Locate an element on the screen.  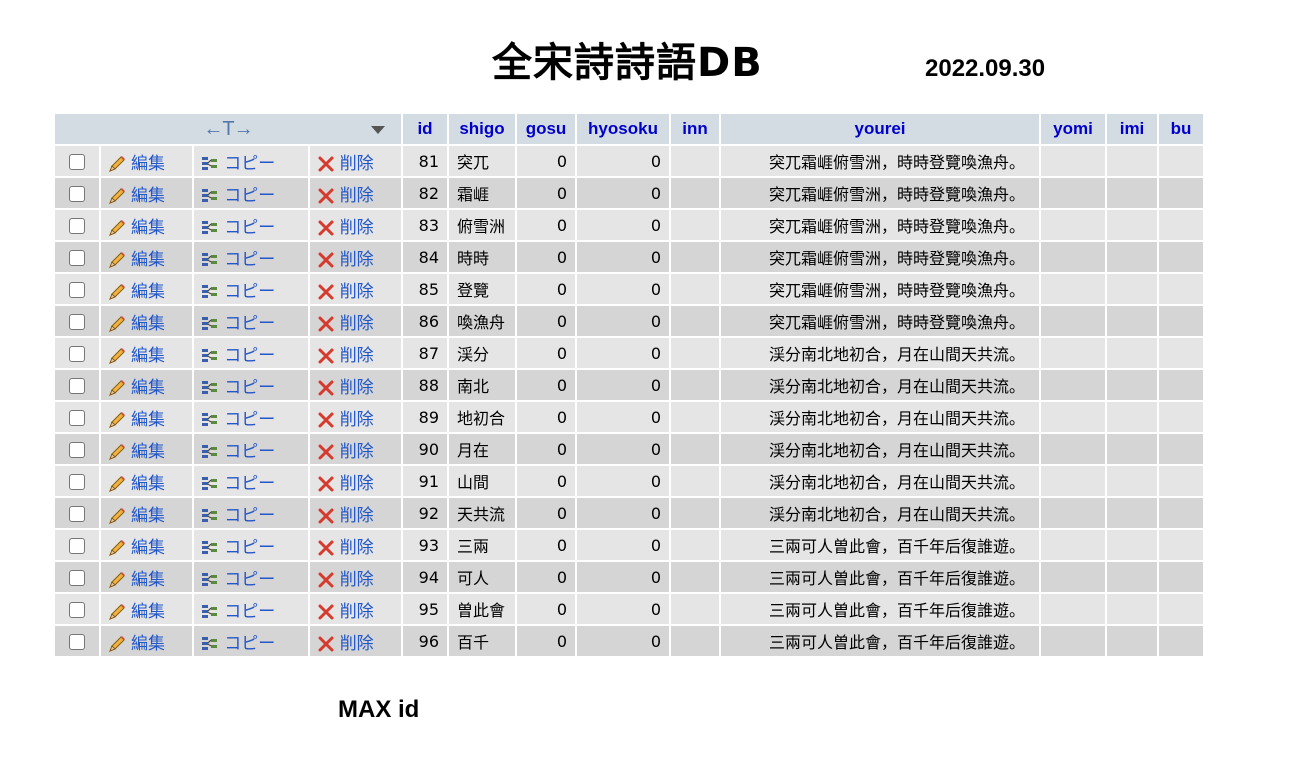
column-header-inn: inn is located at coordinates (695, 129).